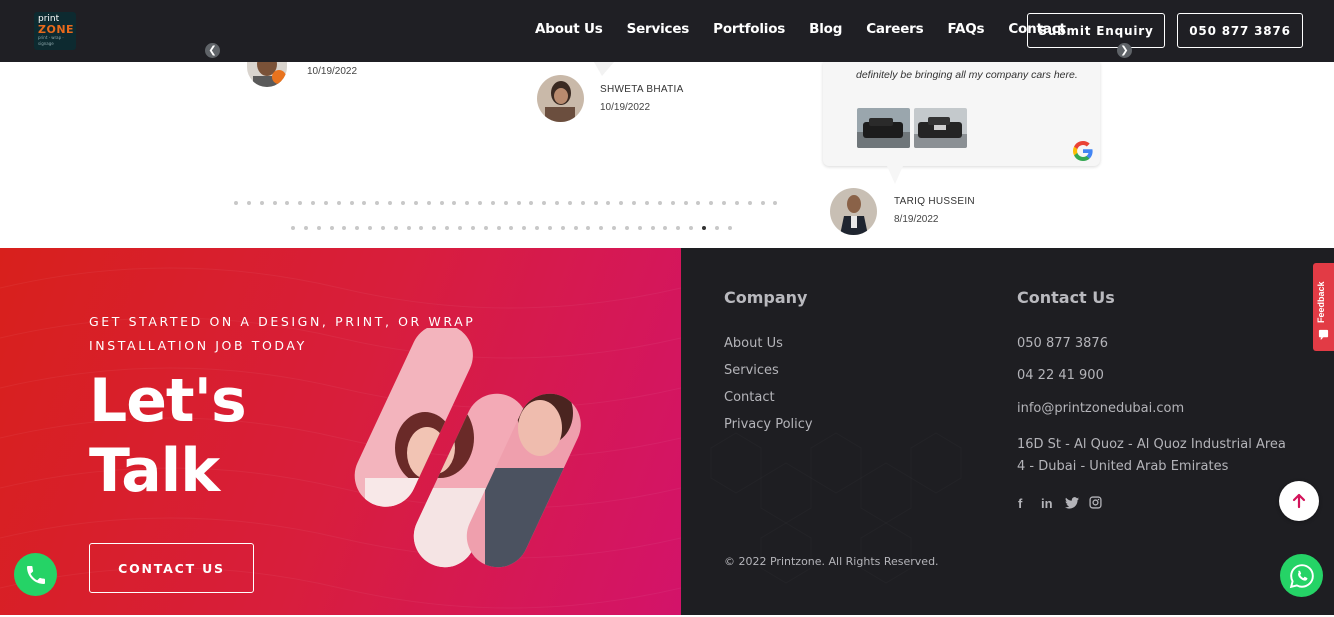 This screenshot has height=617, width=1334. I want to click on whatsapp-button, so click(1301, 575).